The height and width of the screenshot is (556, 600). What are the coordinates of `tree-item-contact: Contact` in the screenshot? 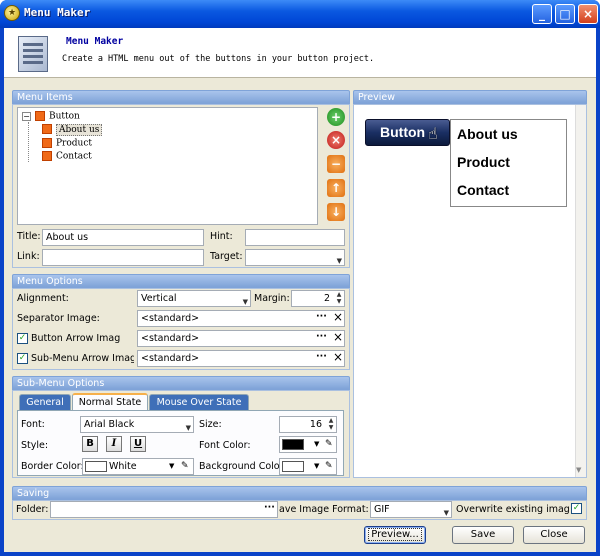 It's located at (67, 156).